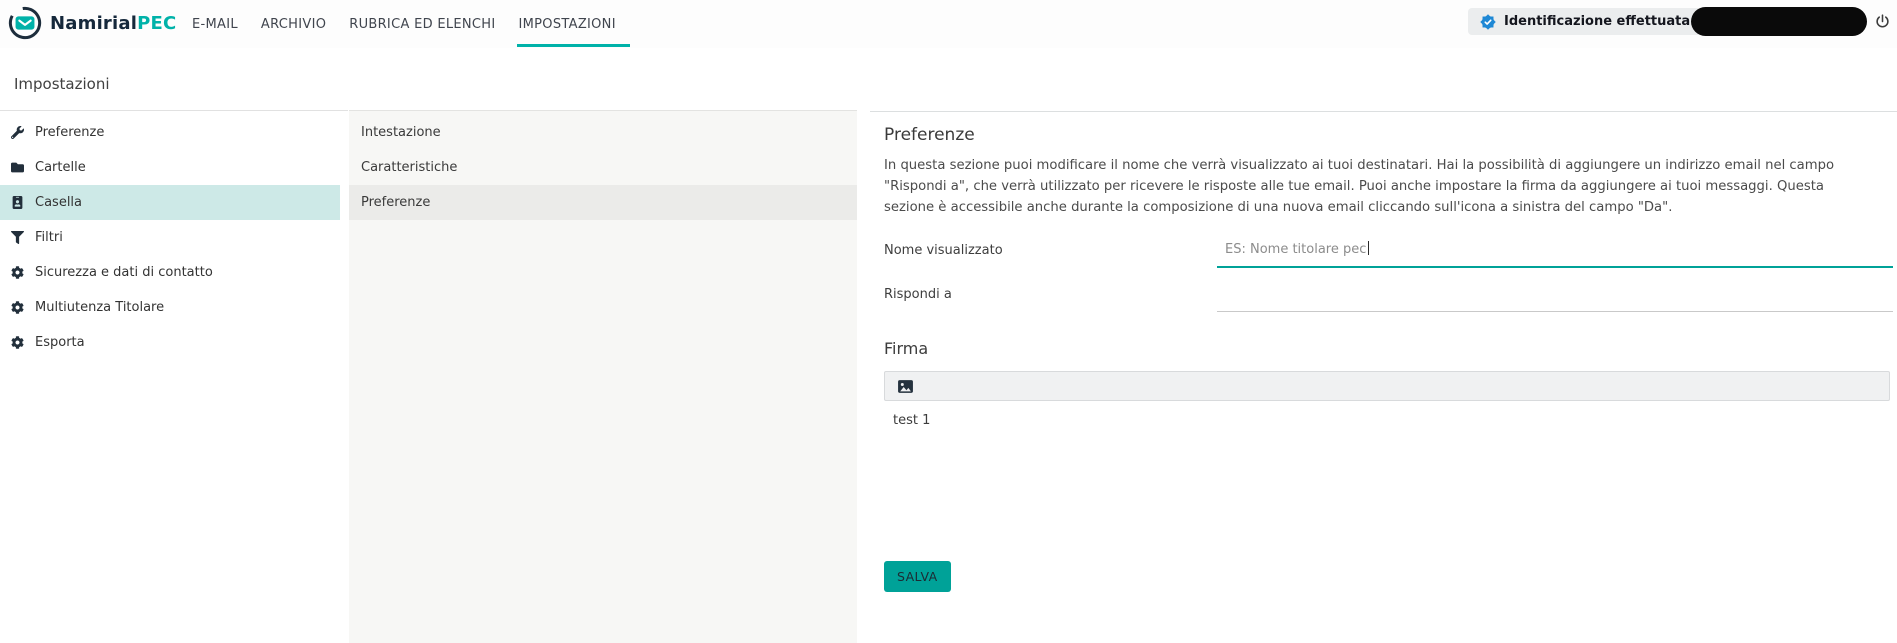  I want to click on submenu-item-label: Caratteristiche, so click(409, 167).